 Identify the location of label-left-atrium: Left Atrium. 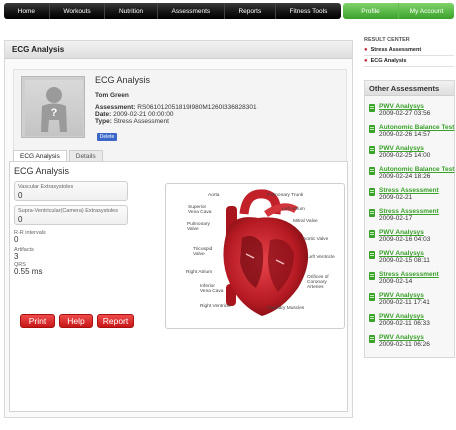
(293, 209).